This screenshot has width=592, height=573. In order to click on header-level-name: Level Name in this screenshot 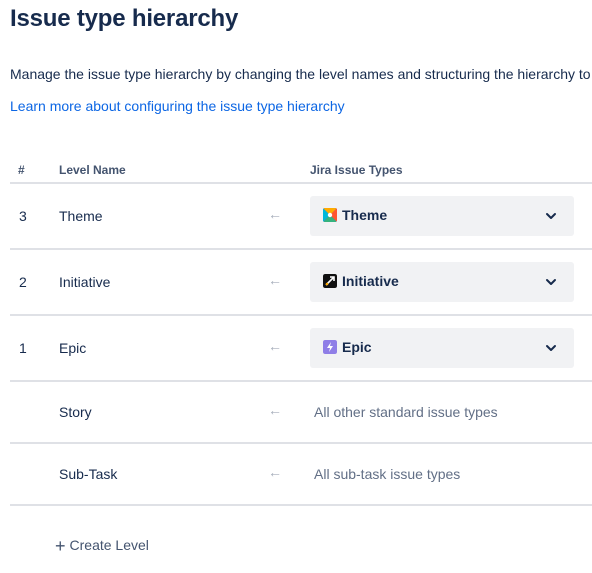, I will do `click(92, 170)`.